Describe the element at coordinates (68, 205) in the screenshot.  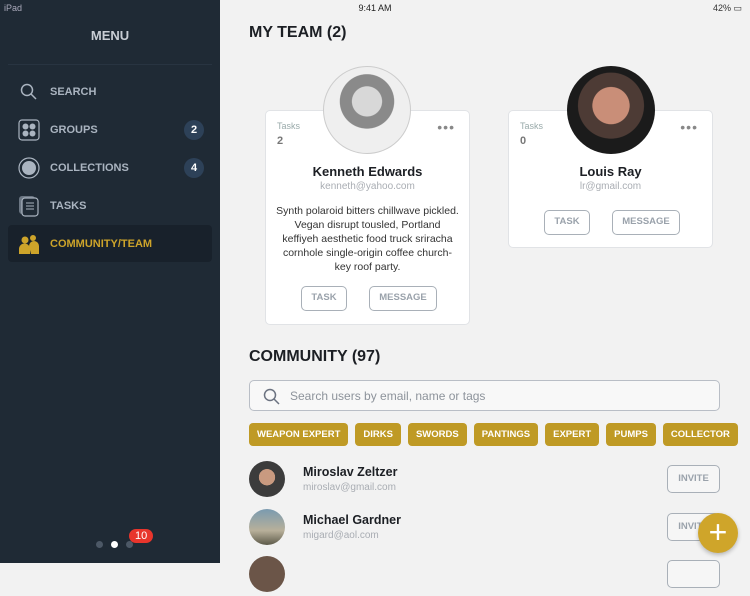
I see `sidebar-item-label: TASKS` at that location.